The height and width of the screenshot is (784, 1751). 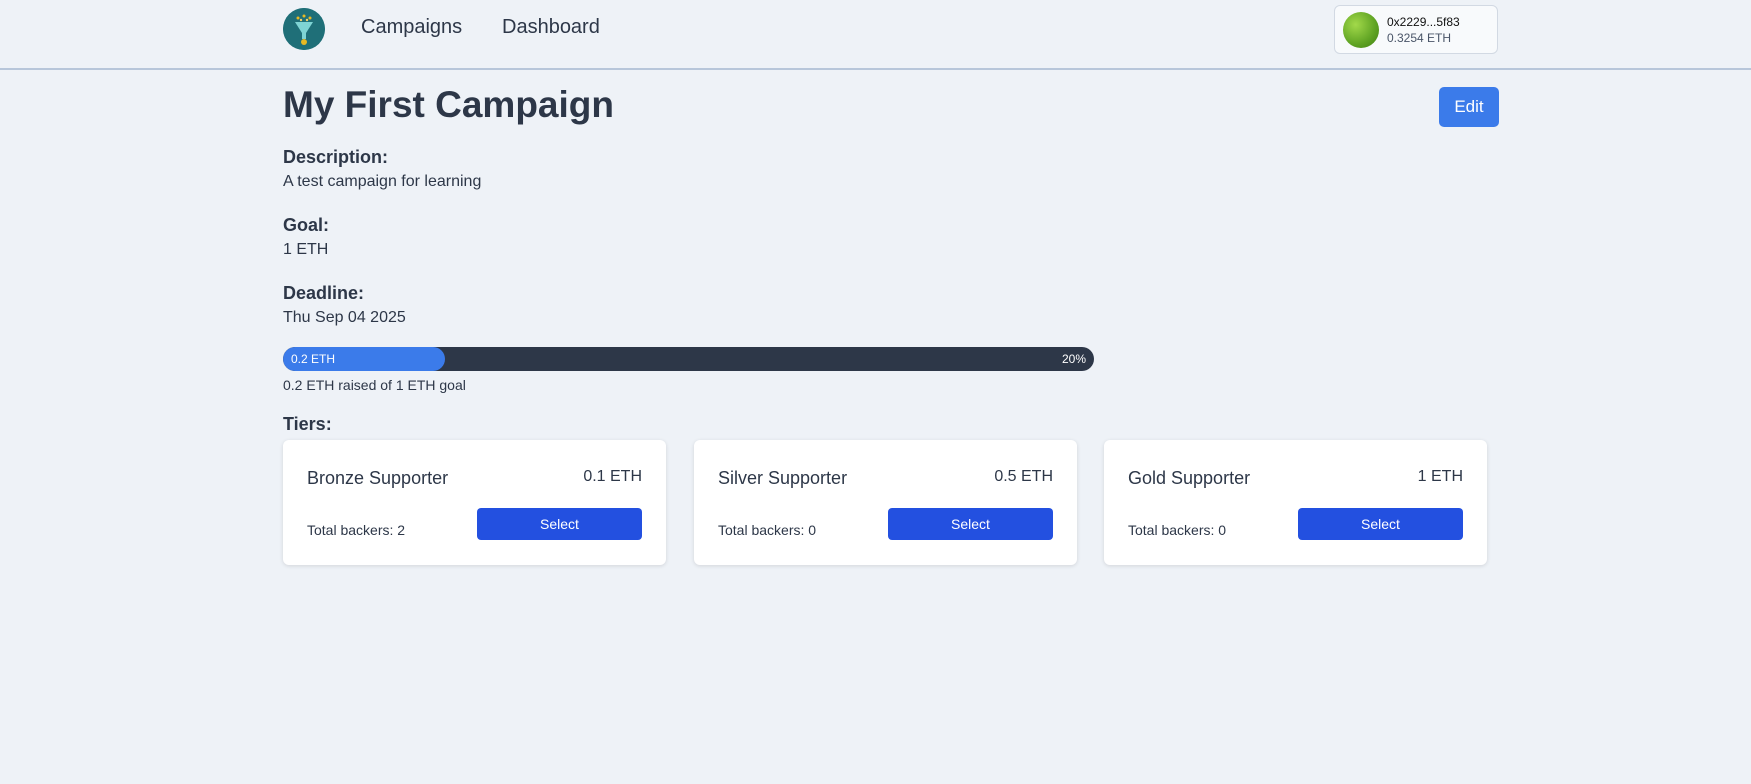 I want to click on wallet-button: 0x2229...5f83 0.3254 ETH, so click(x=1416, y=29).